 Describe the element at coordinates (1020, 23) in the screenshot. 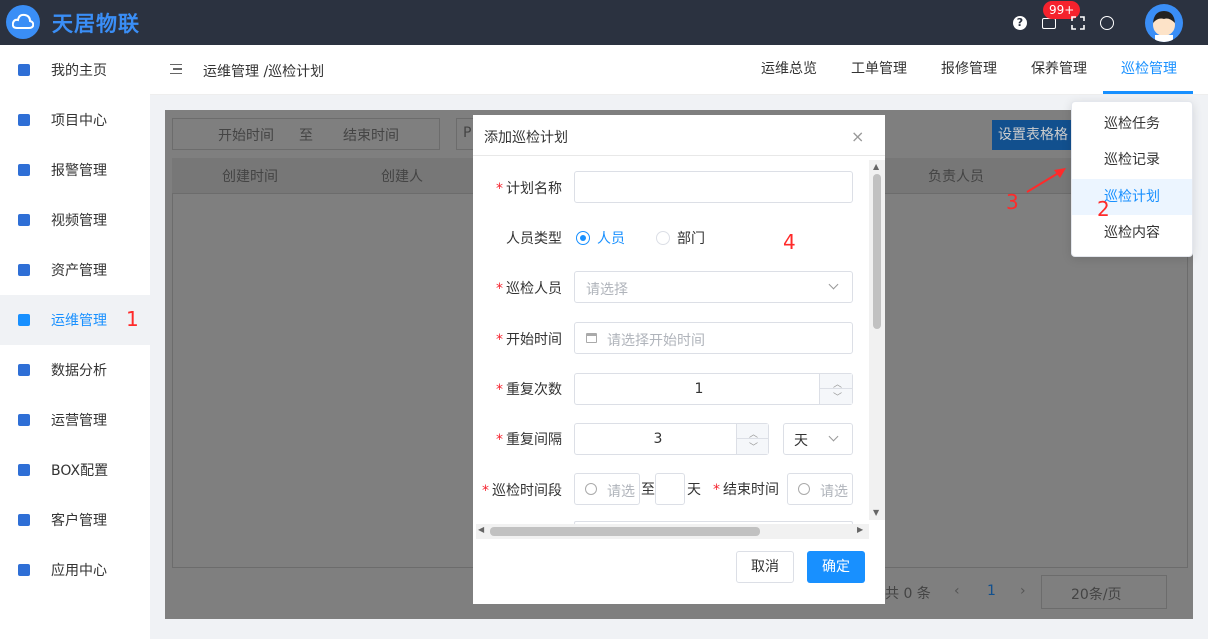

I see `help-icon: ?` at that location.